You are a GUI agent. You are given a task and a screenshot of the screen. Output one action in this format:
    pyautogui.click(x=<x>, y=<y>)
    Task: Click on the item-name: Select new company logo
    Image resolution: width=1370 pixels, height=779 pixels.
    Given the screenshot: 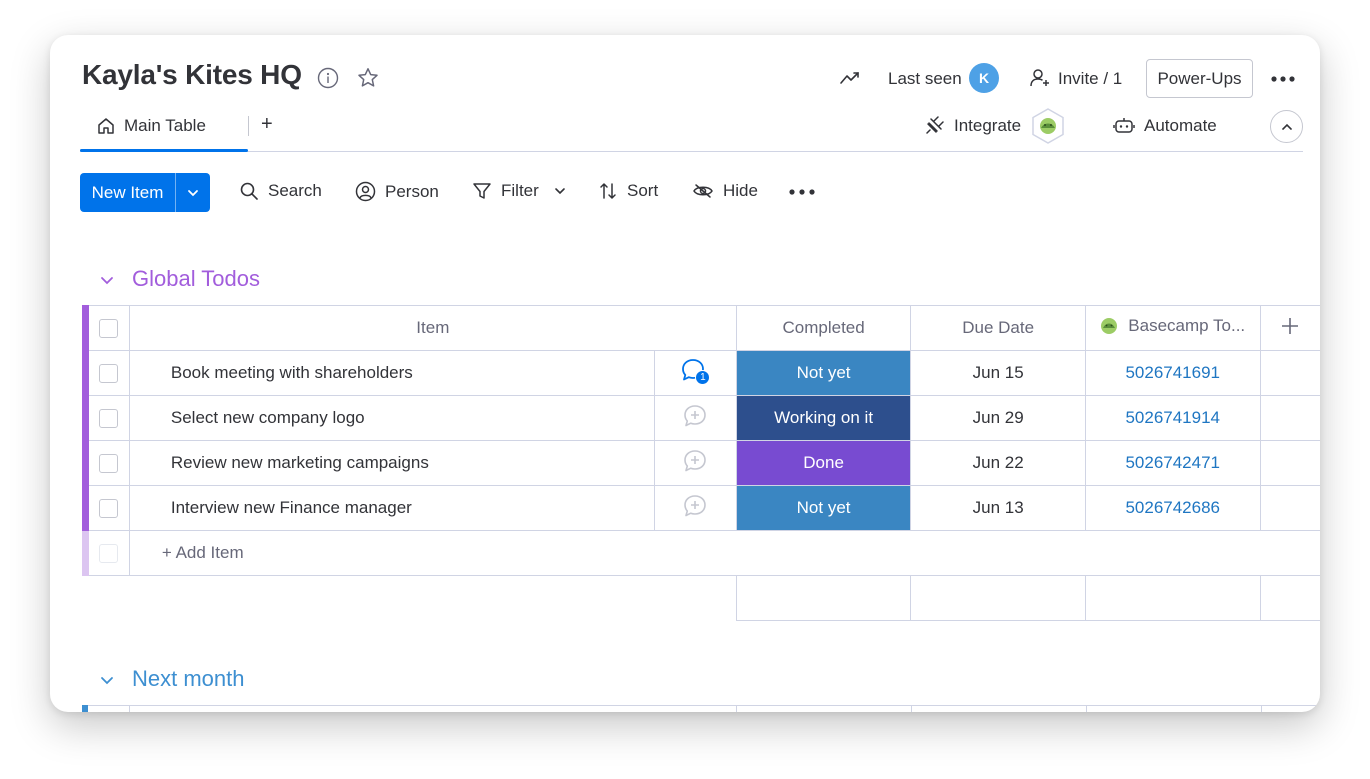 What is the action you would take?
    pyautogui.click(x=391, y=418)
    